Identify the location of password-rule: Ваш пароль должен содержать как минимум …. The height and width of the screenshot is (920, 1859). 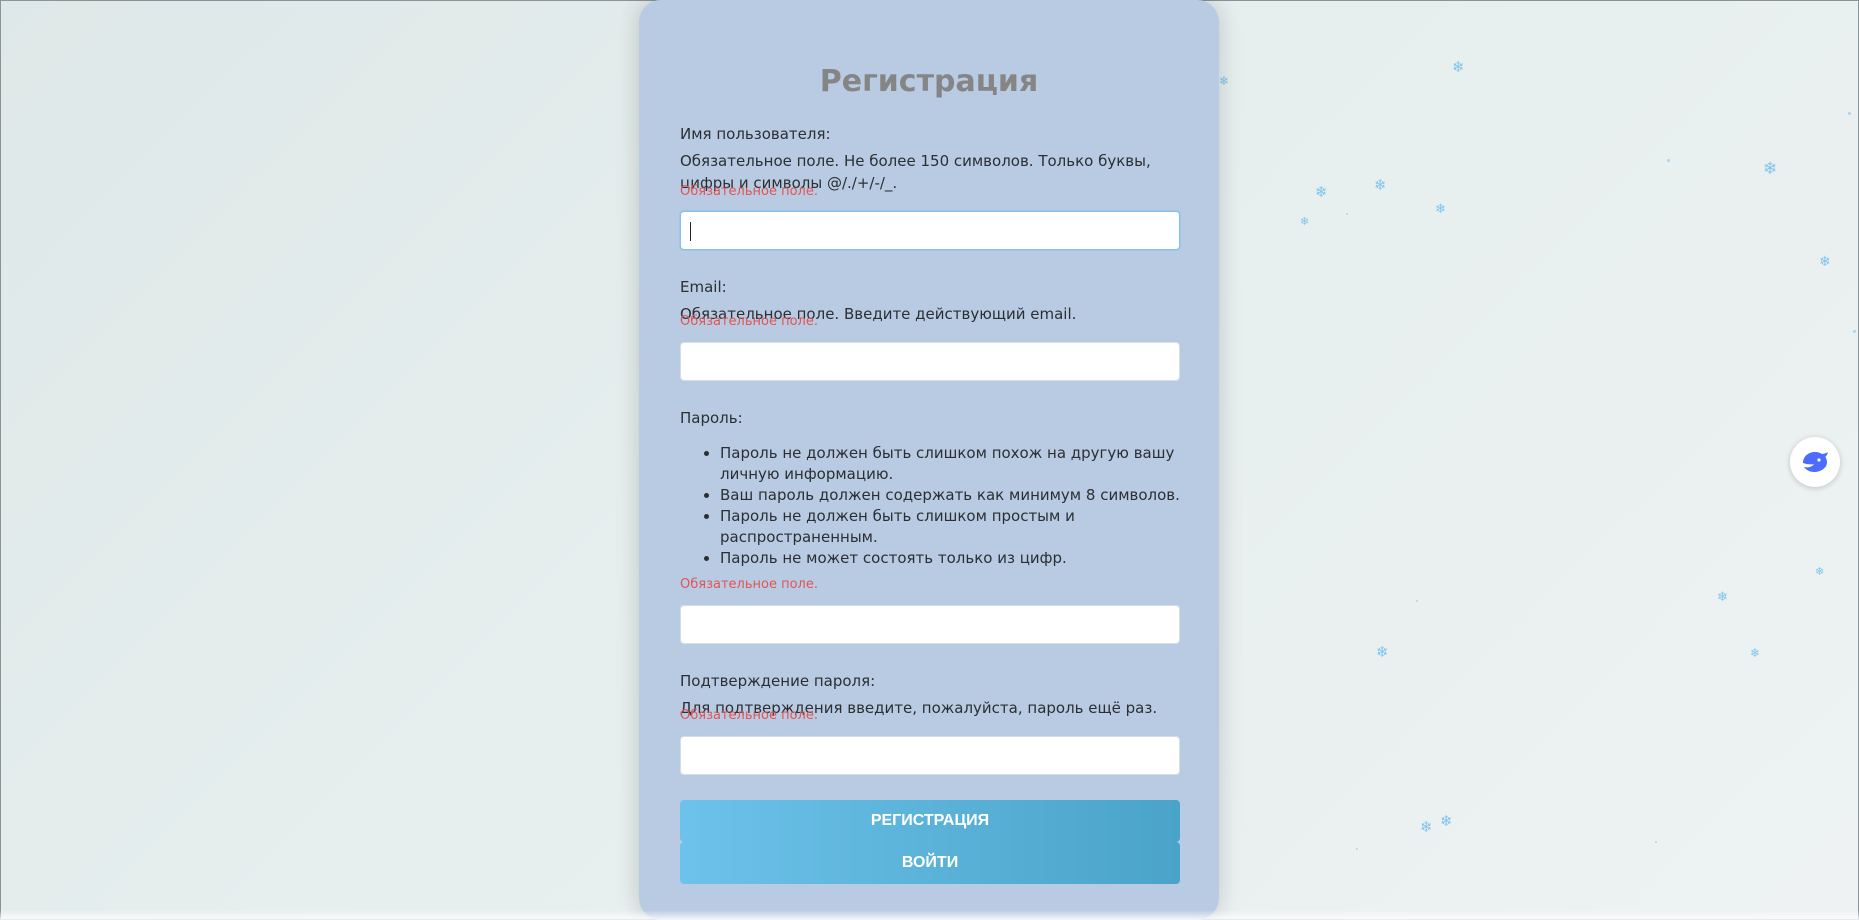
(960, 495).